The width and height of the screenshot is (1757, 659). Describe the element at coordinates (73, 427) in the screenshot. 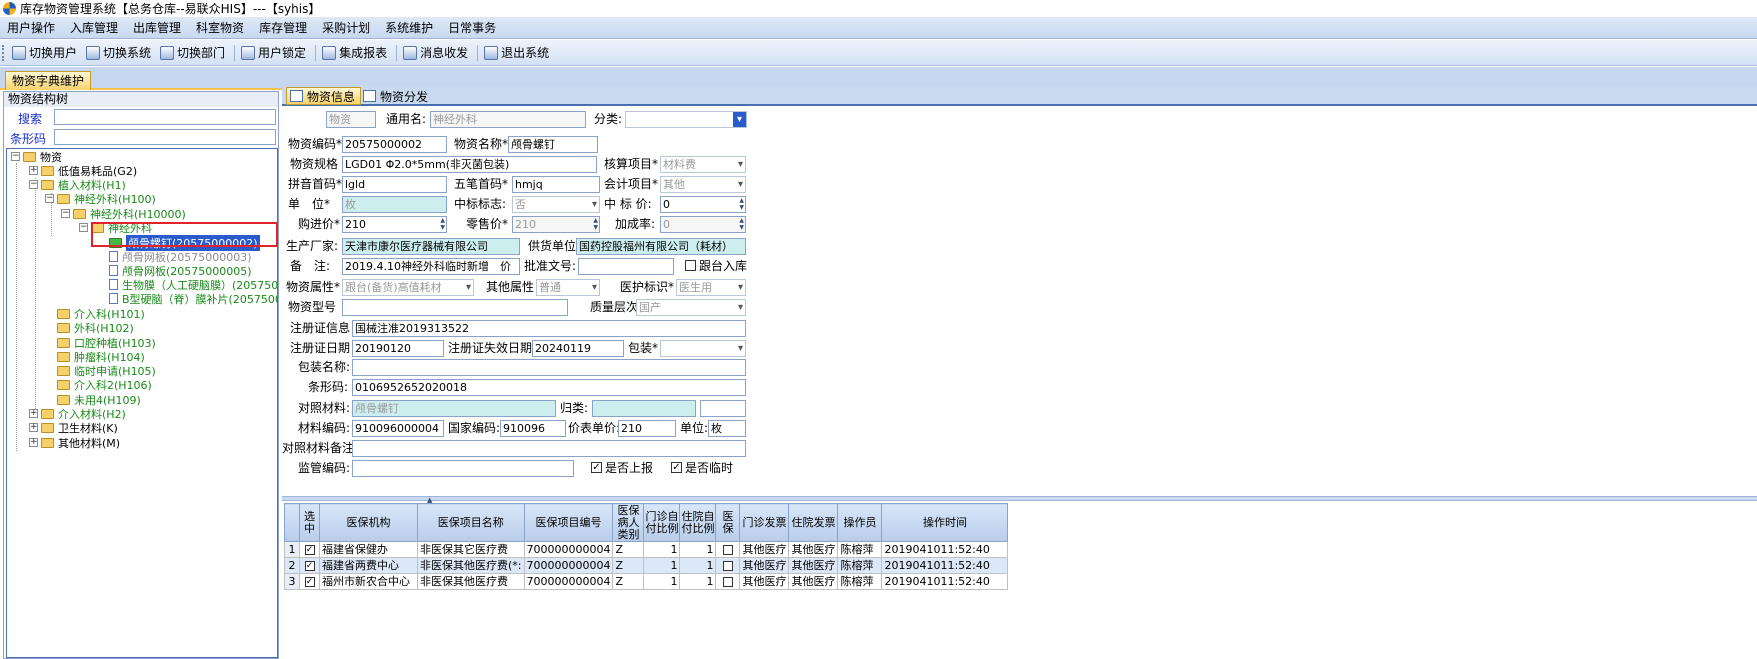

I see `tree-node: + 卫生材料(K)` at that location.